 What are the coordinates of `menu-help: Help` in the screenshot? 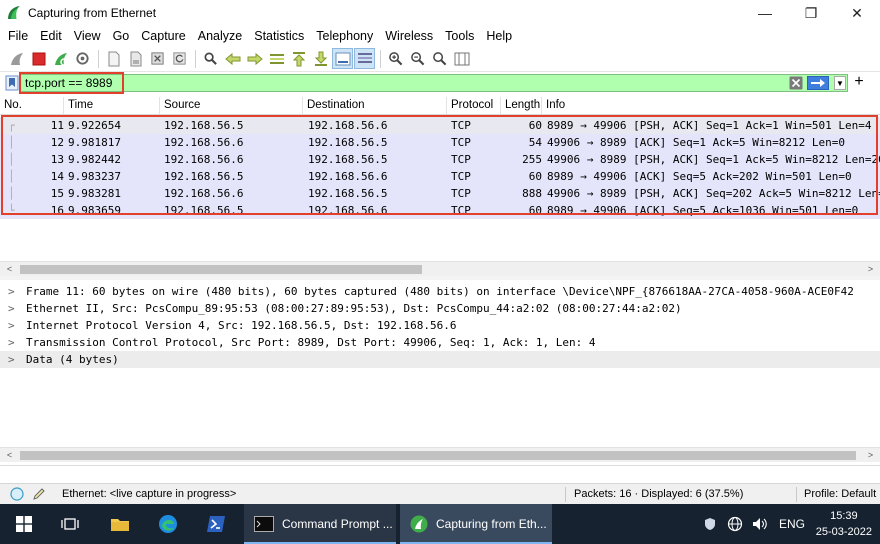 It's located at (499, 36).